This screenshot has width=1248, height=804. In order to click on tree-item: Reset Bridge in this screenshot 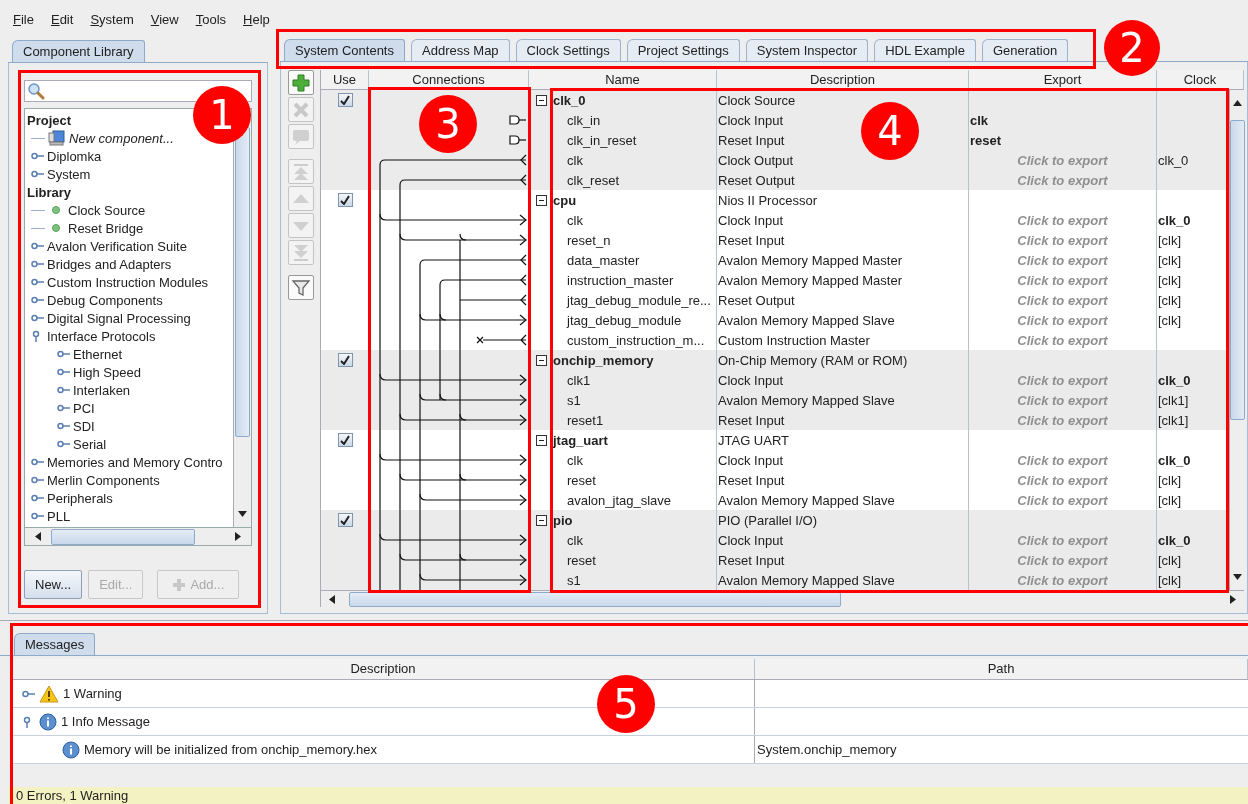, I will do `click(106, 228)`.